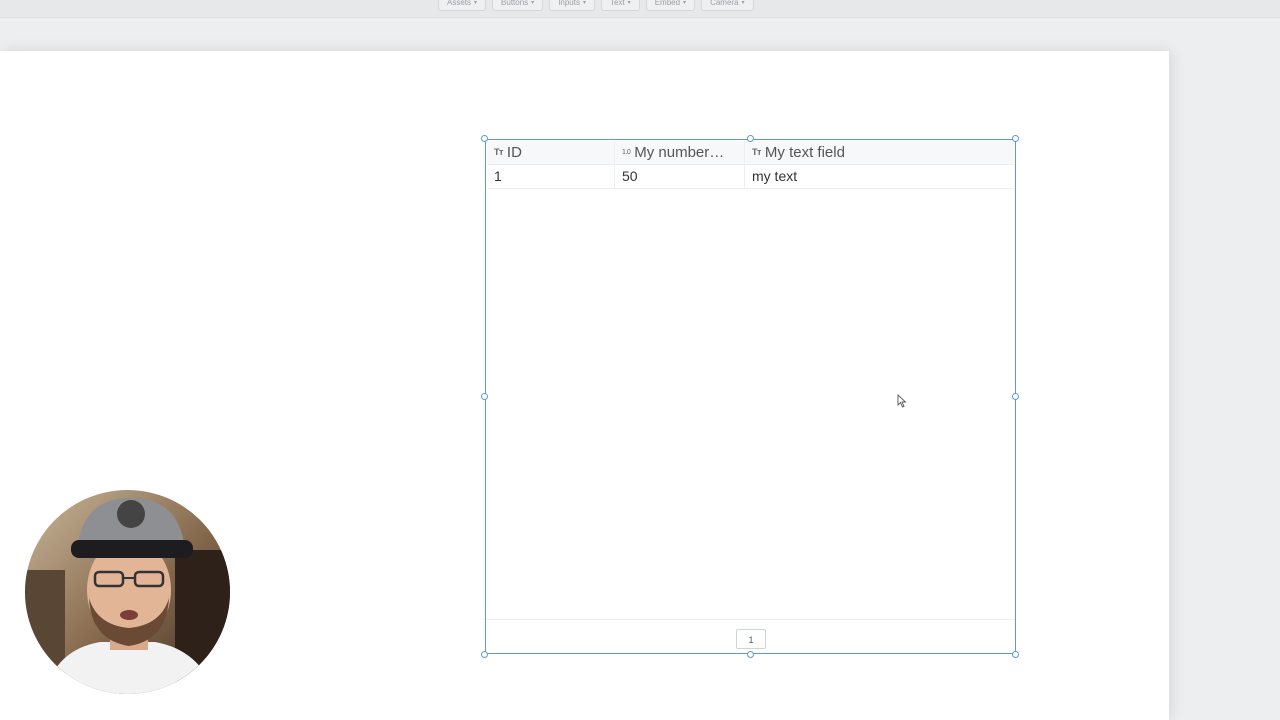 This screenshot has width=1280, height=720. I want to click on column-header-my-text-field: Tт My text field, so click(879, 152).